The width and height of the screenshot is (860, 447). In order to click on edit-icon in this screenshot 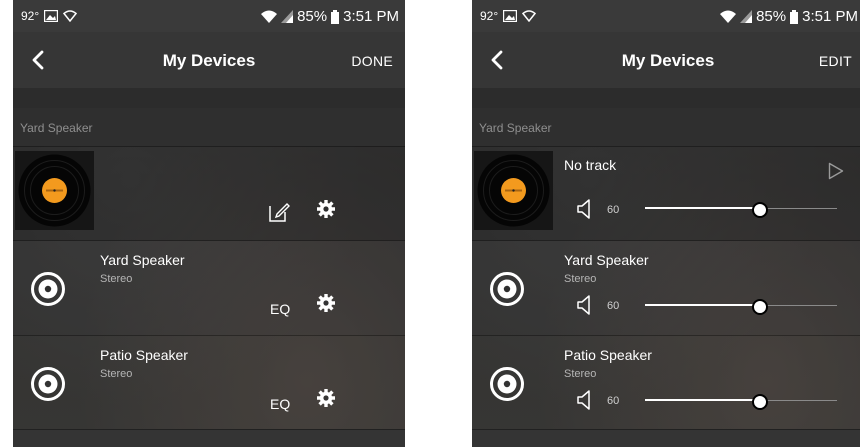, I will do `click(279, 212)`.